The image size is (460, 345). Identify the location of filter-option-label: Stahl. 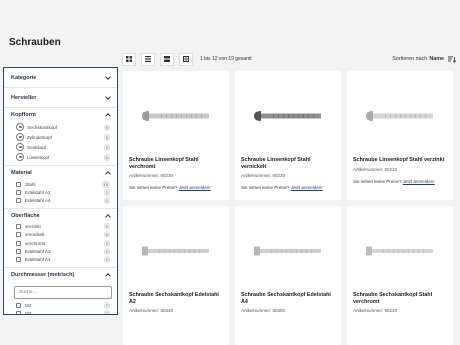
(30, 184).